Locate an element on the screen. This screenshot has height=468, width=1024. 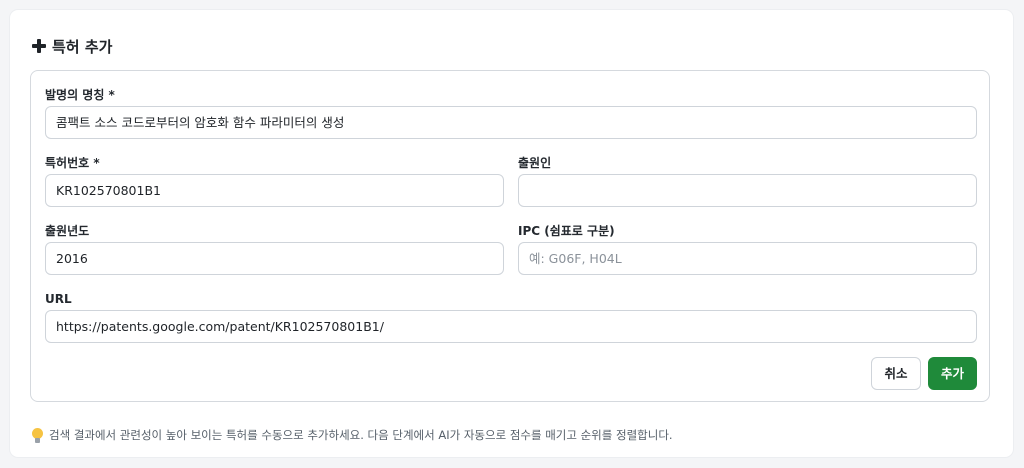
add-button: 추가 is located at coordinates (952, 373).